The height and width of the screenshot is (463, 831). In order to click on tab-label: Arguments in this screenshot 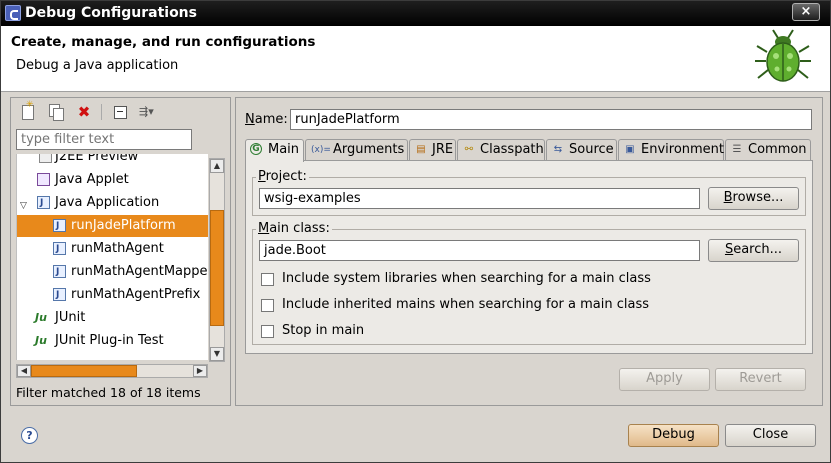, I will do `click(369, 149)`.